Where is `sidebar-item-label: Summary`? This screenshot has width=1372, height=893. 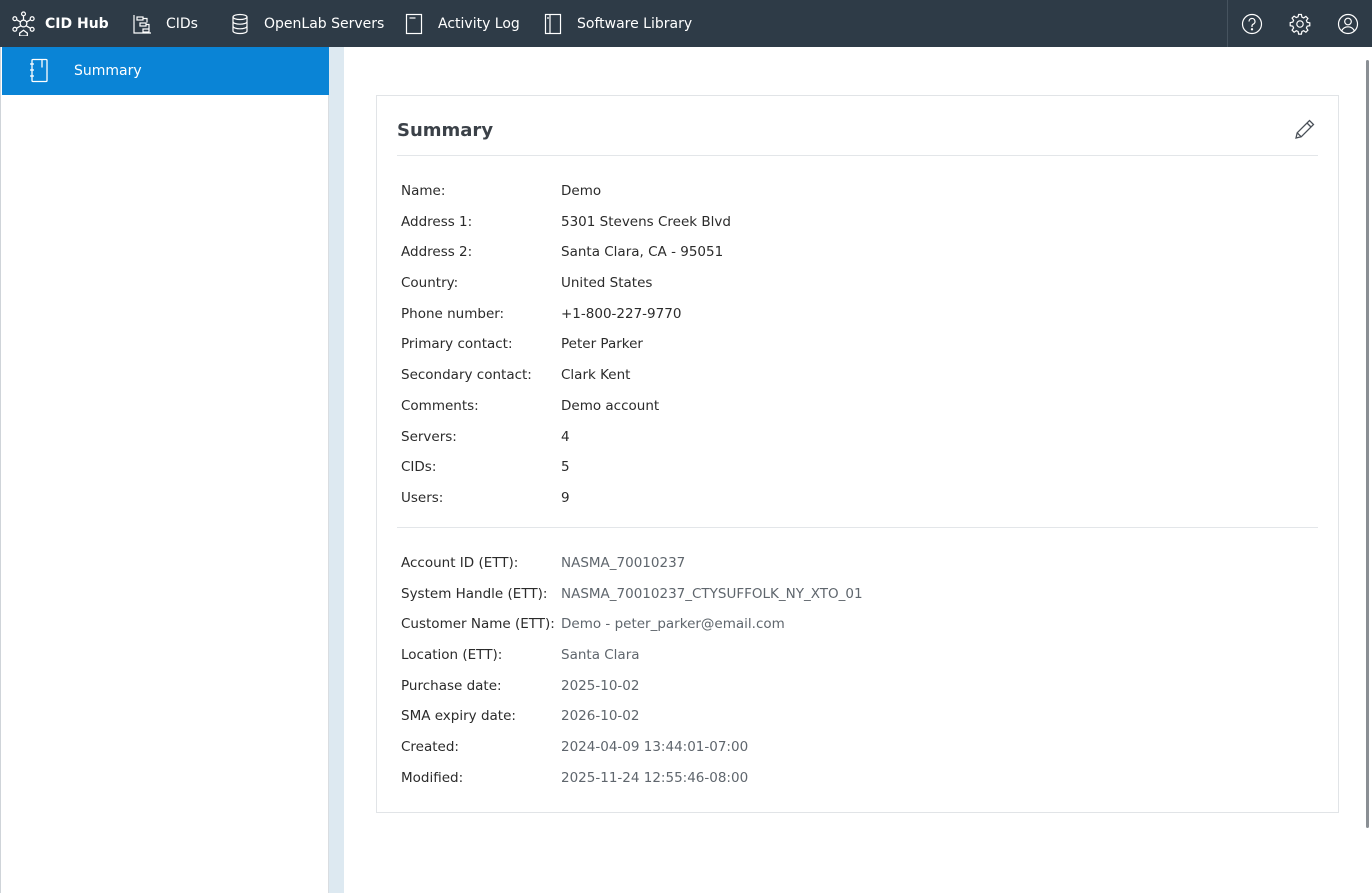 sidebar-item-label: Summary is located at coordinates (108, 71).